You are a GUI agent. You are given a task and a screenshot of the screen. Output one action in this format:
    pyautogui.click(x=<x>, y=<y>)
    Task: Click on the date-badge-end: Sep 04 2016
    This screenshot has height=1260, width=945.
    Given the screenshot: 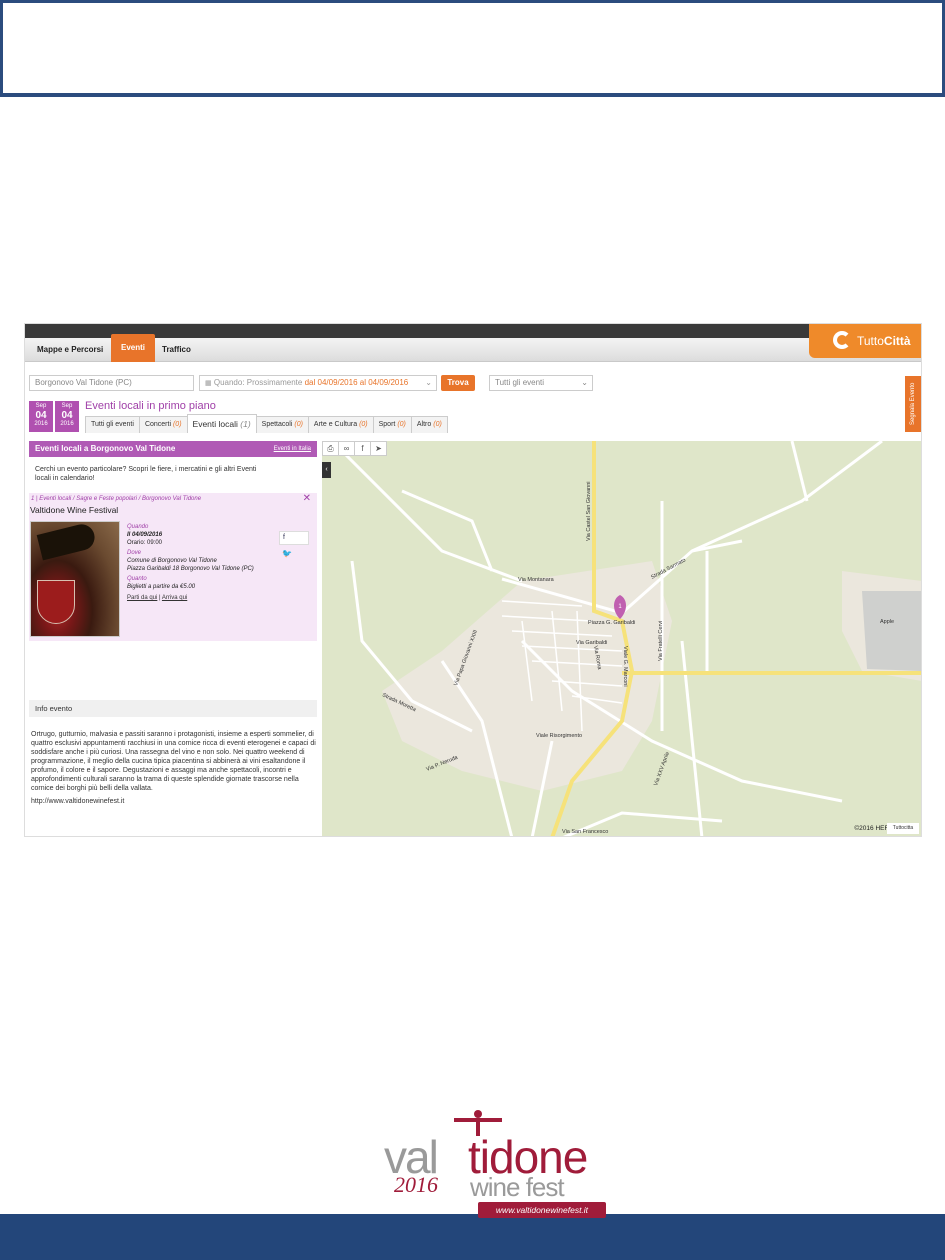 What is the action you would take?
    pyautogui.click(x=67, y=416)
    